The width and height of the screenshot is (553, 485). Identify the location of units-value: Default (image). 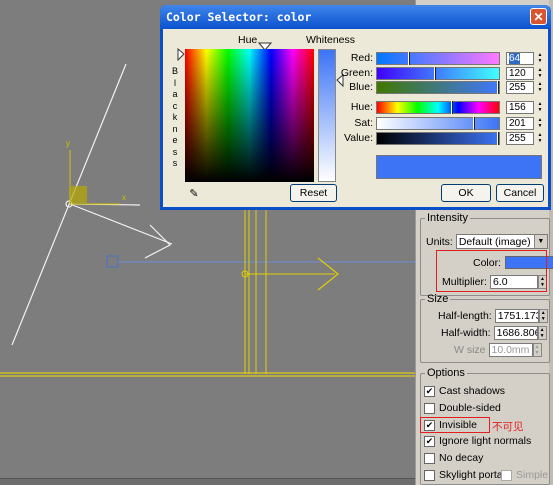
(494, 241).